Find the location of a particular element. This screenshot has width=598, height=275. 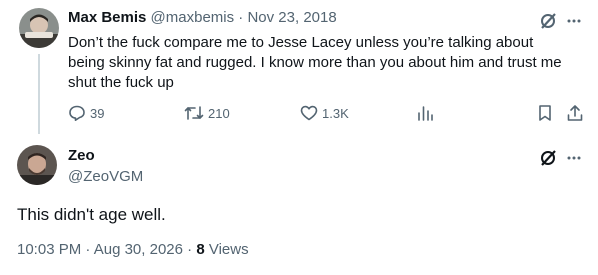

author-name: Zeo is located at coordinates (81, 155).